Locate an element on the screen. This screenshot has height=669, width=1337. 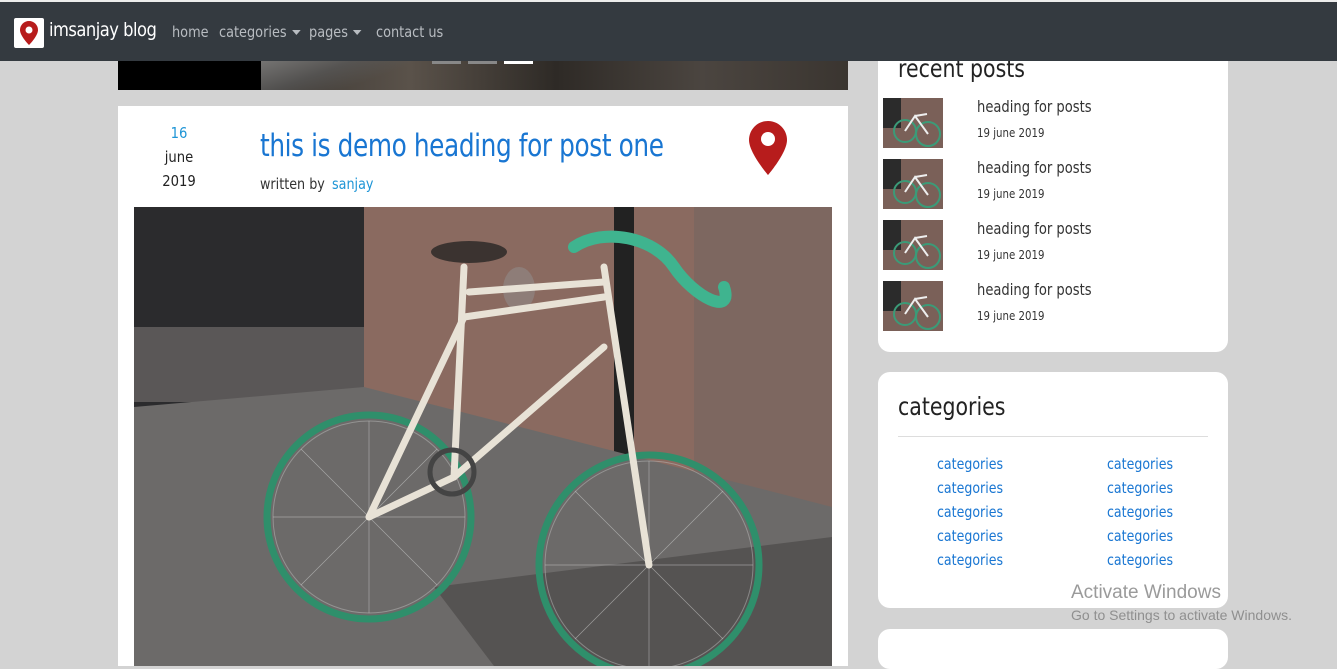
brand-logo is located at coordinates (29, 33).